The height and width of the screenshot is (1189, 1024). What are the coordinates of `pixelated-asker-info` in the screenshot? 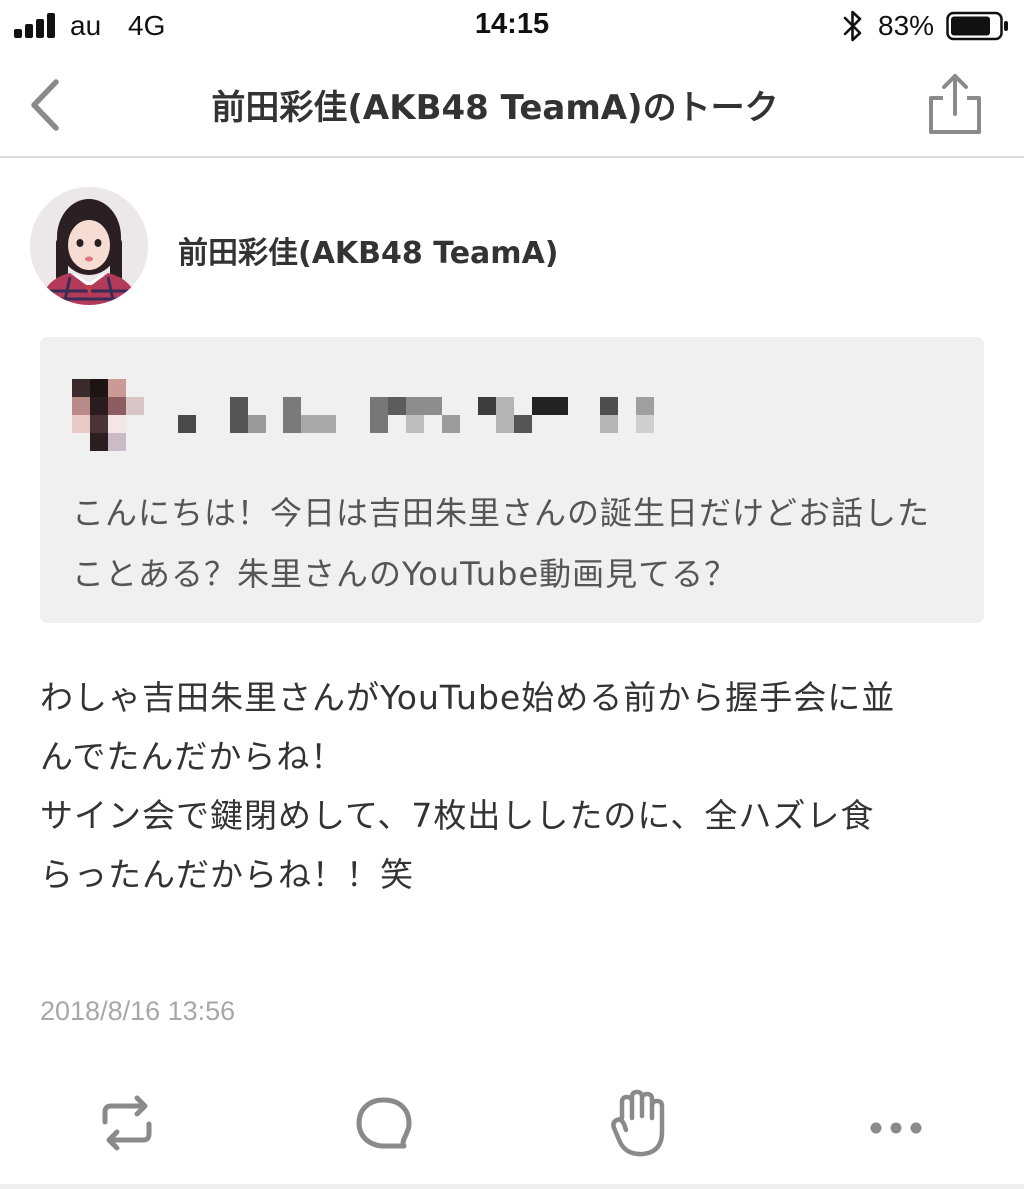 It's located at (380, 414).